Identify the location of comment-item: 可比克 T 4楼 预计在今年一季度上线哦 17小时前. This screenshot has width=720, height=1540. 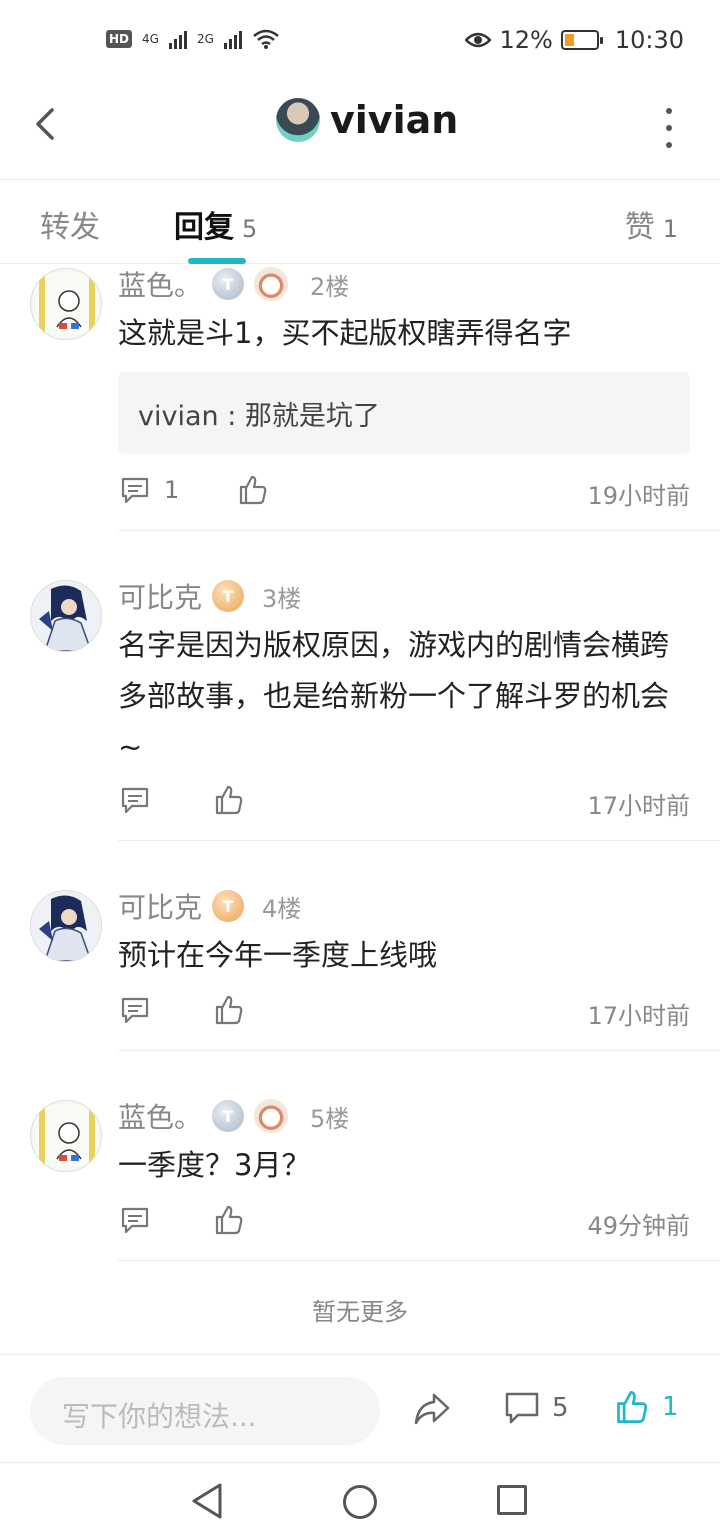
(360, 969).